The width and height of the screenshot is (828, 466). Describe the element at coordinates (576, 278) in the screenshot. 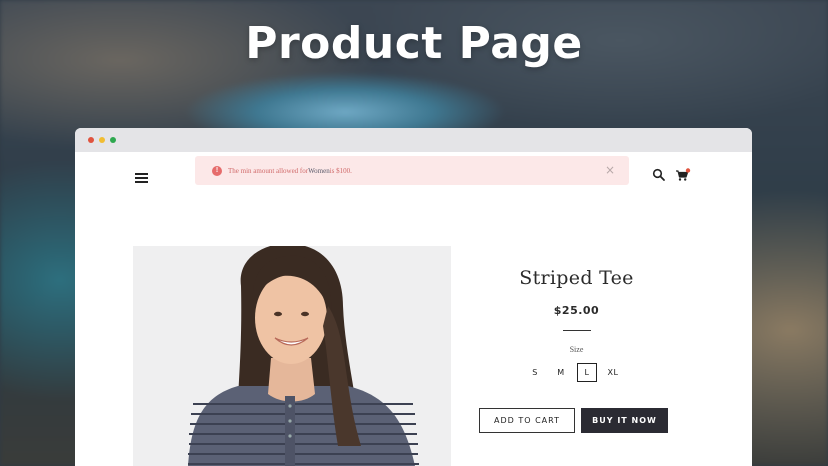

I see `product-title: Striped Tee` at that location.